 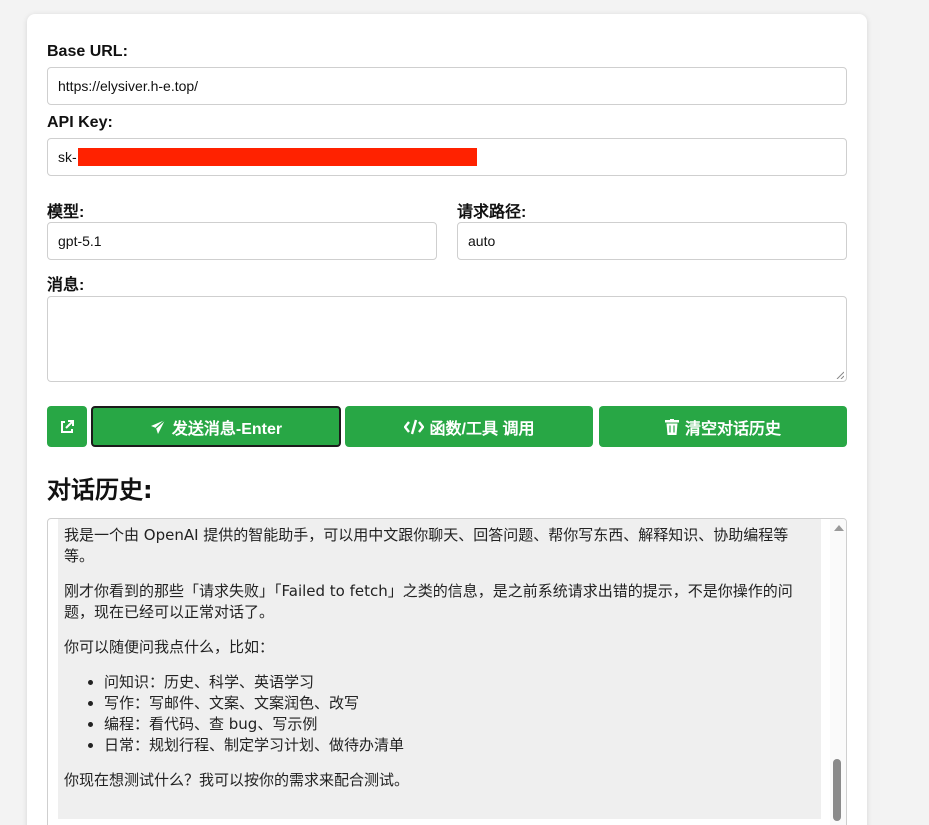 I want to click on send-message-button: 发送消息-Enter, so click(x=216, y=426).